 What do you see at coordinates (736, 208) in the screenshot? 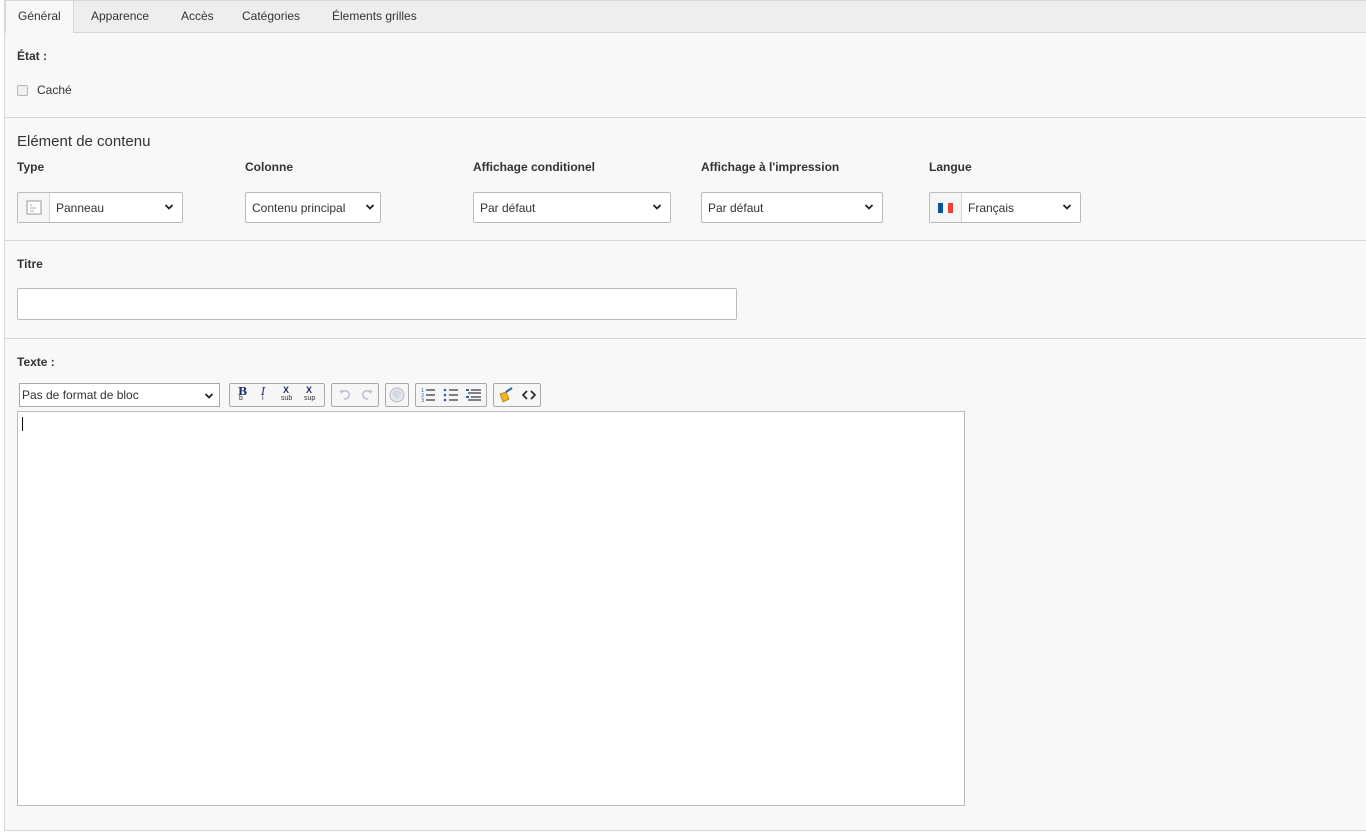
I see `print-display-value: Par défaut` at bounding box center [736, 208].